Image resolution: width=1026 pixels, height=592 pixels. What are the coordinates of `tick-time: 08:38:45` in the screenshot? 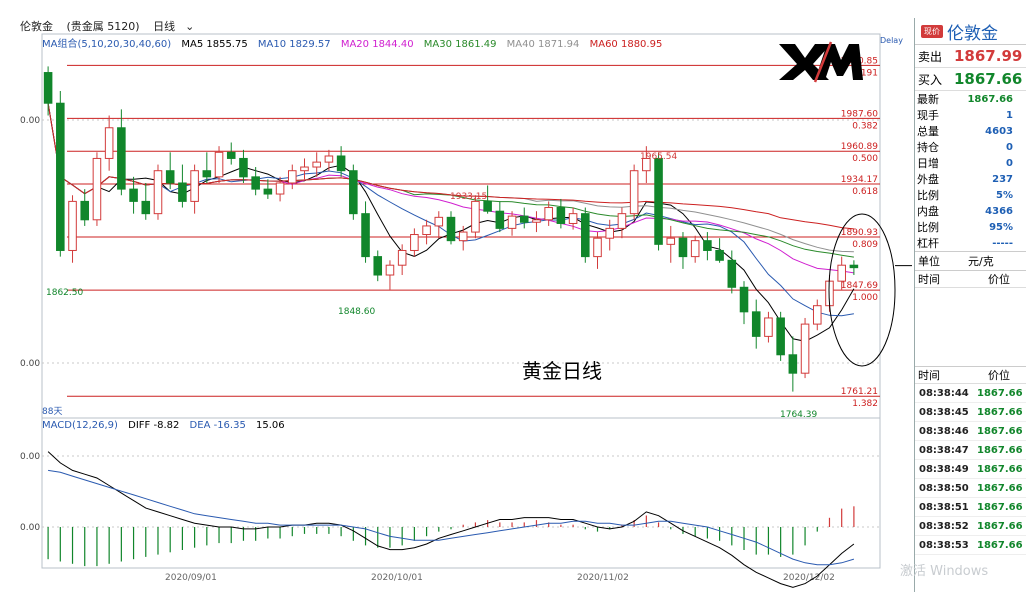 It's located at (944, 412).